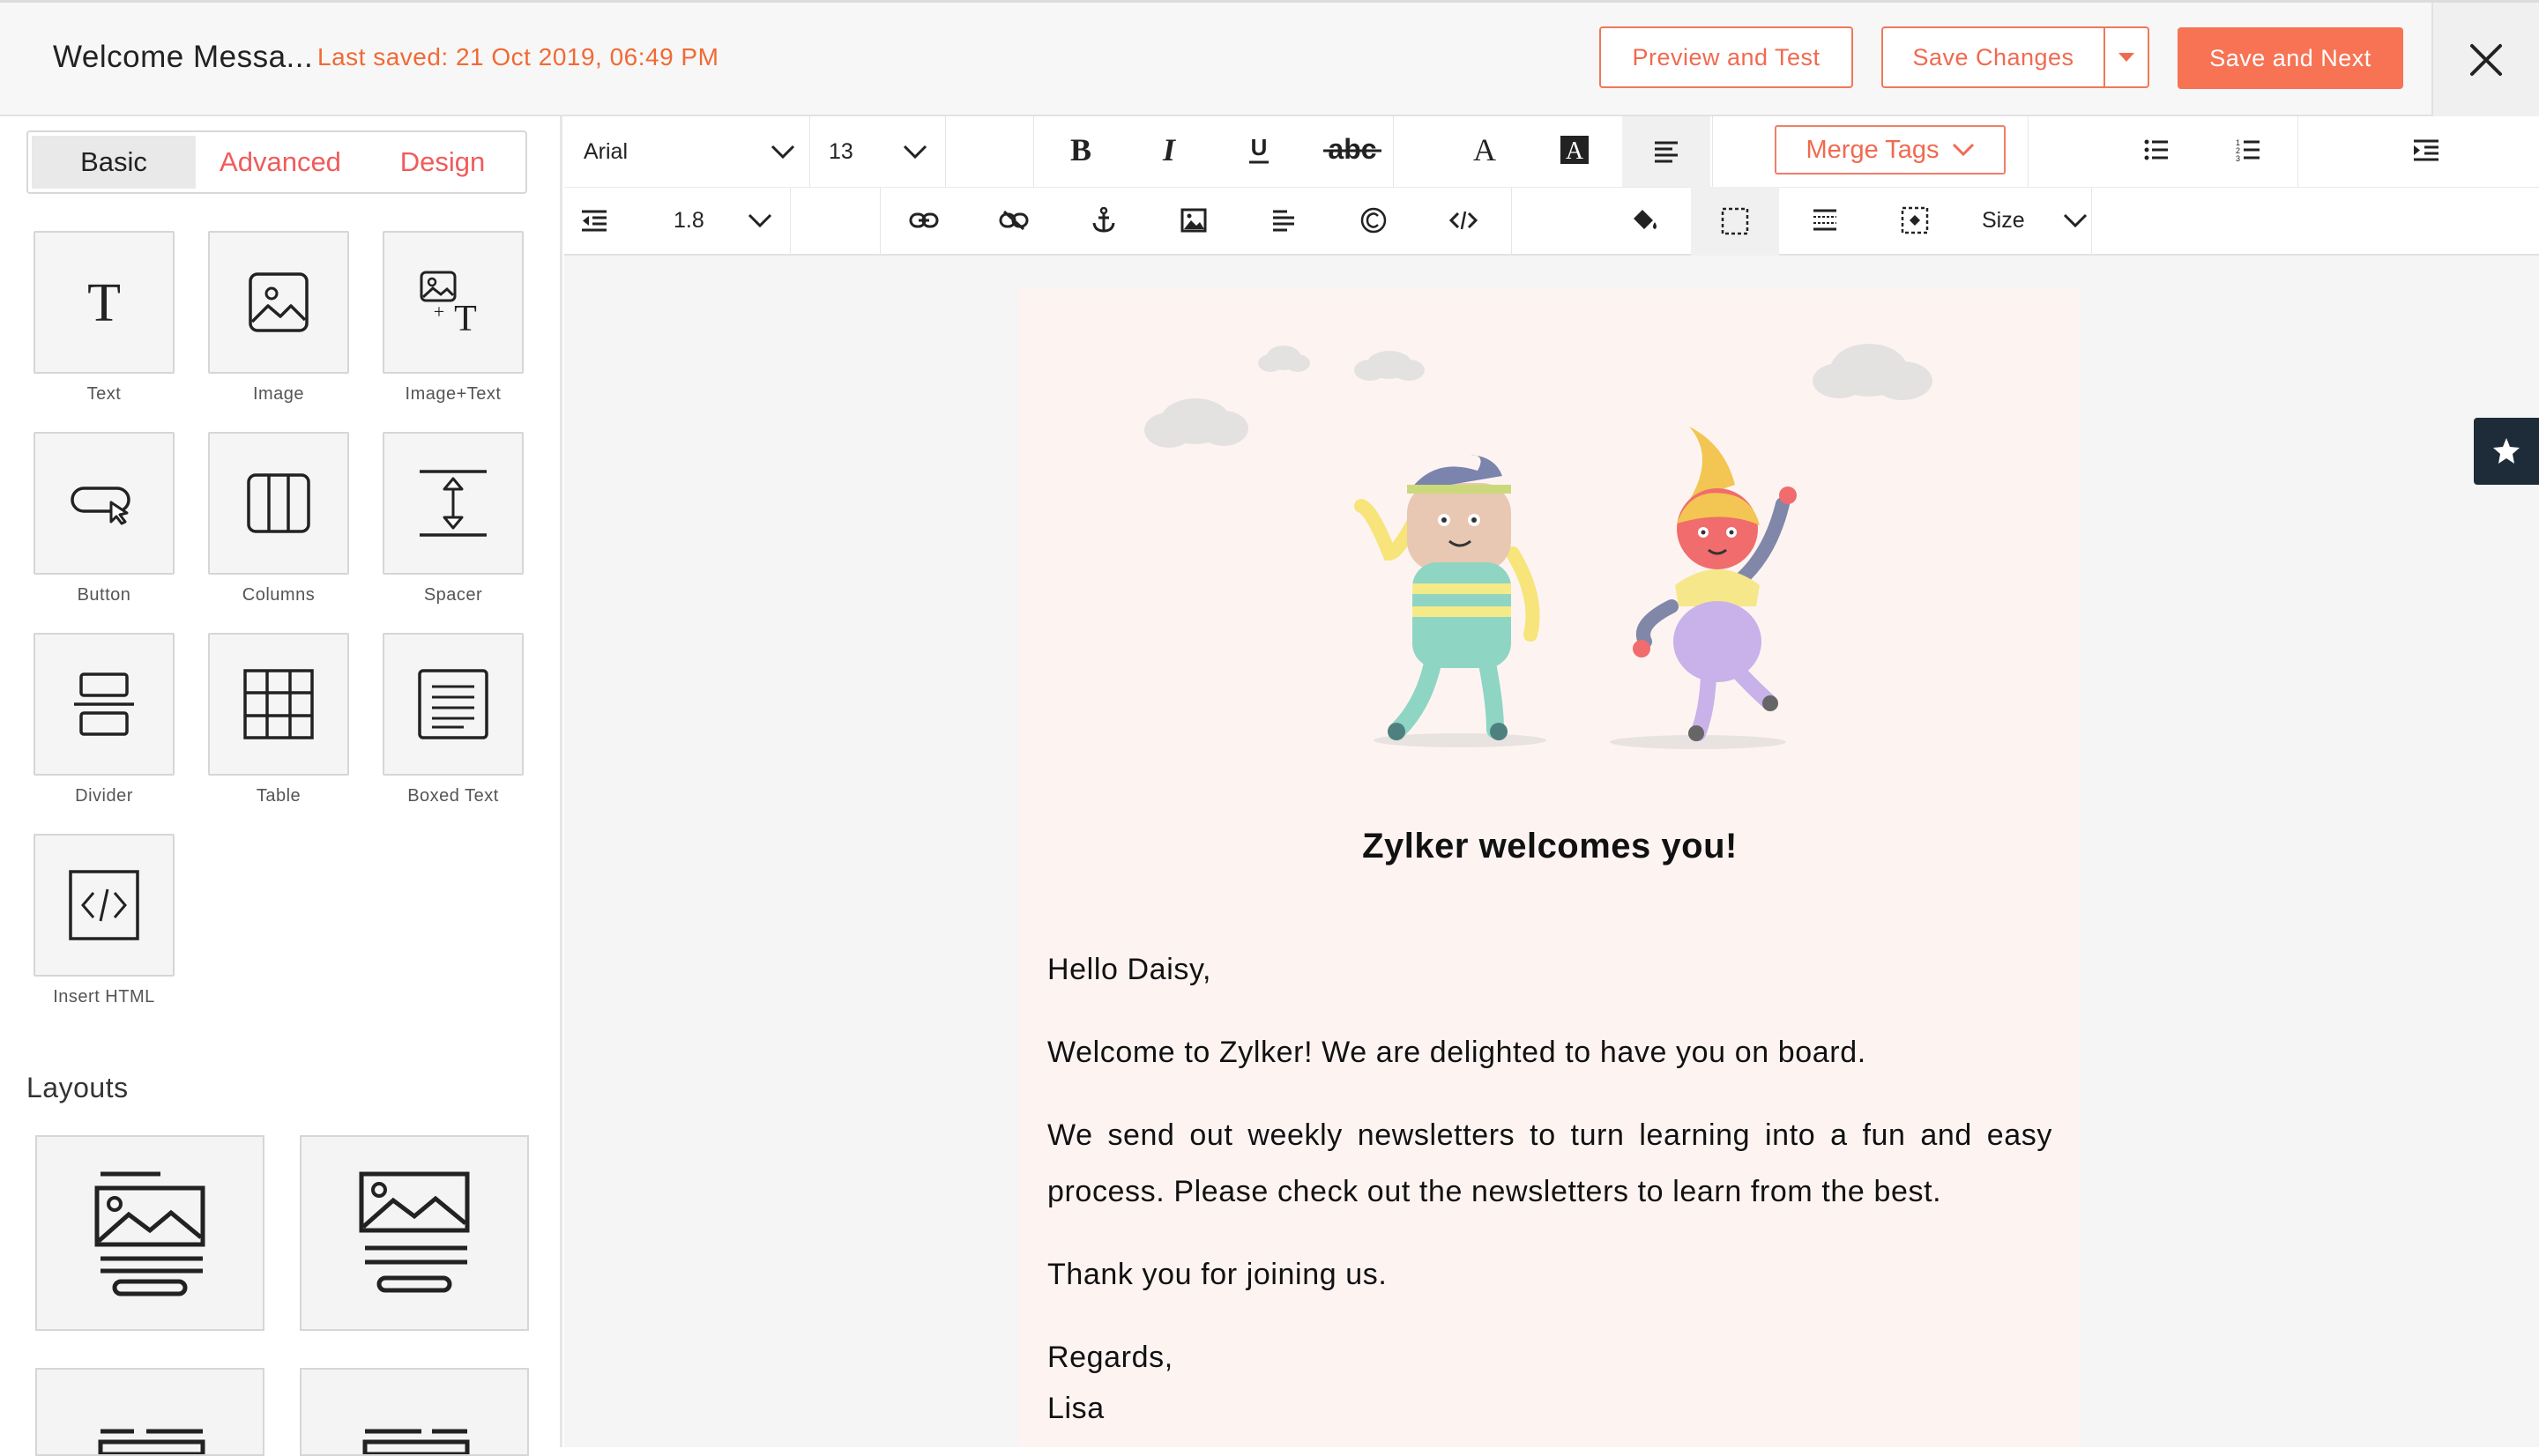 The image size is (2539, 1456). I want to click on select-element-icon, so click(1915, 220).